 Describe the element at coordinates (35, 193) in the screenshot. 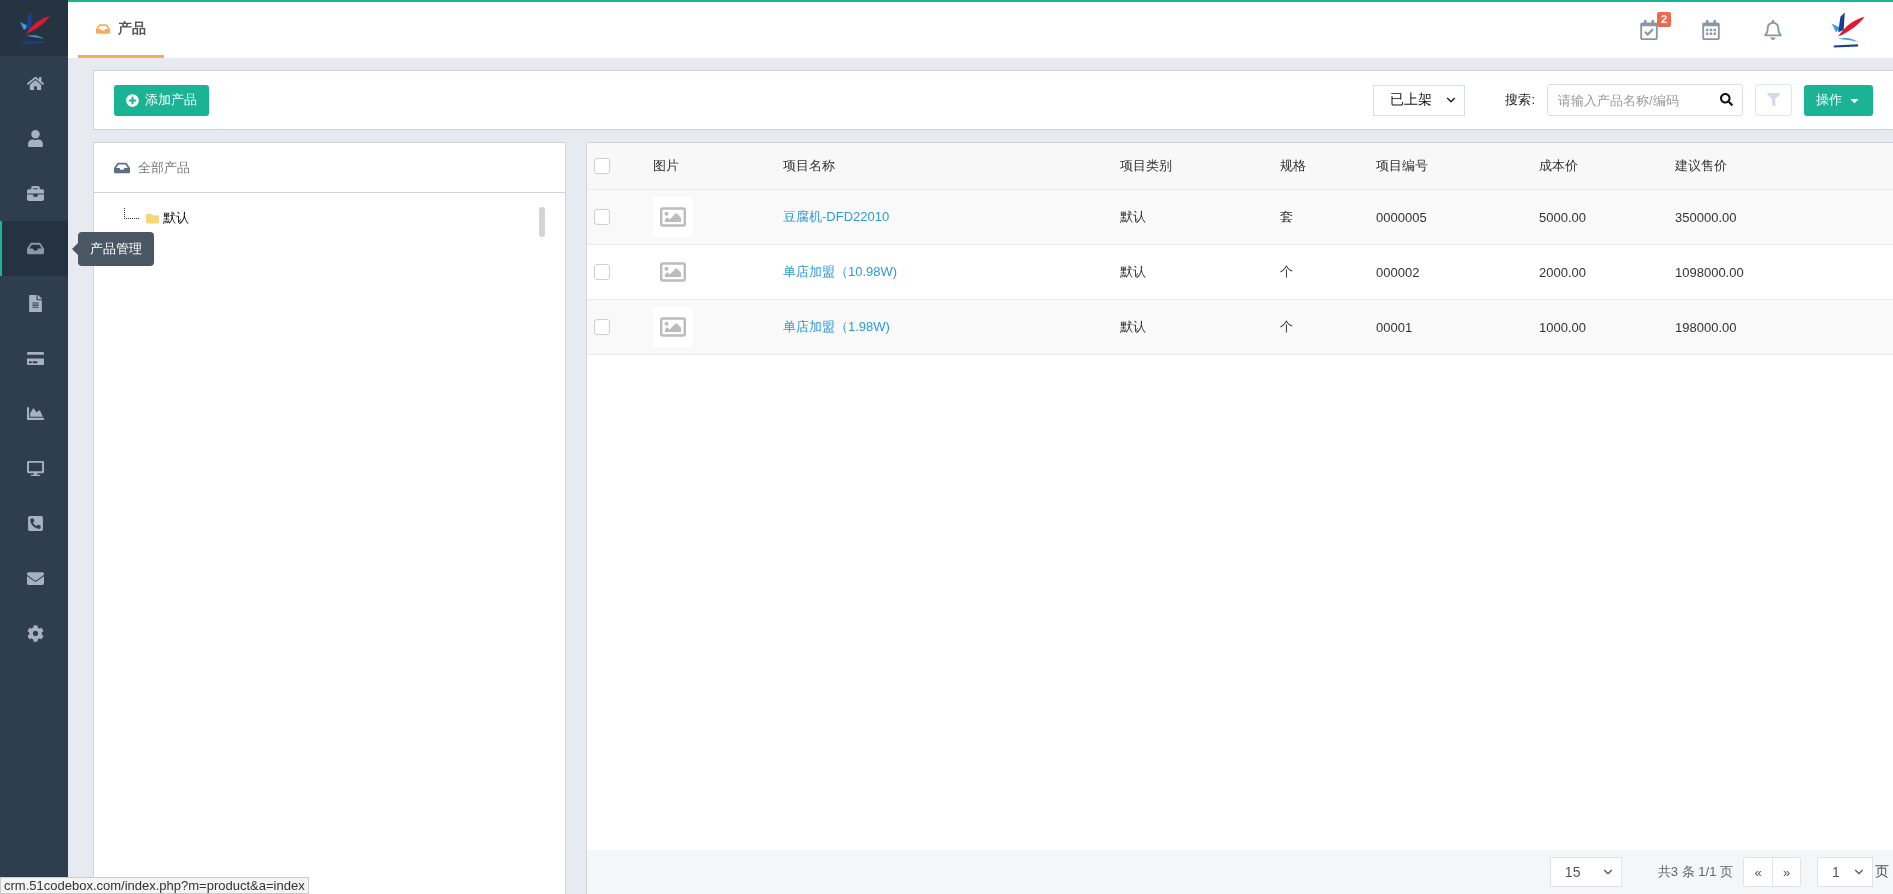

I see `briefcase-icon` at that location.